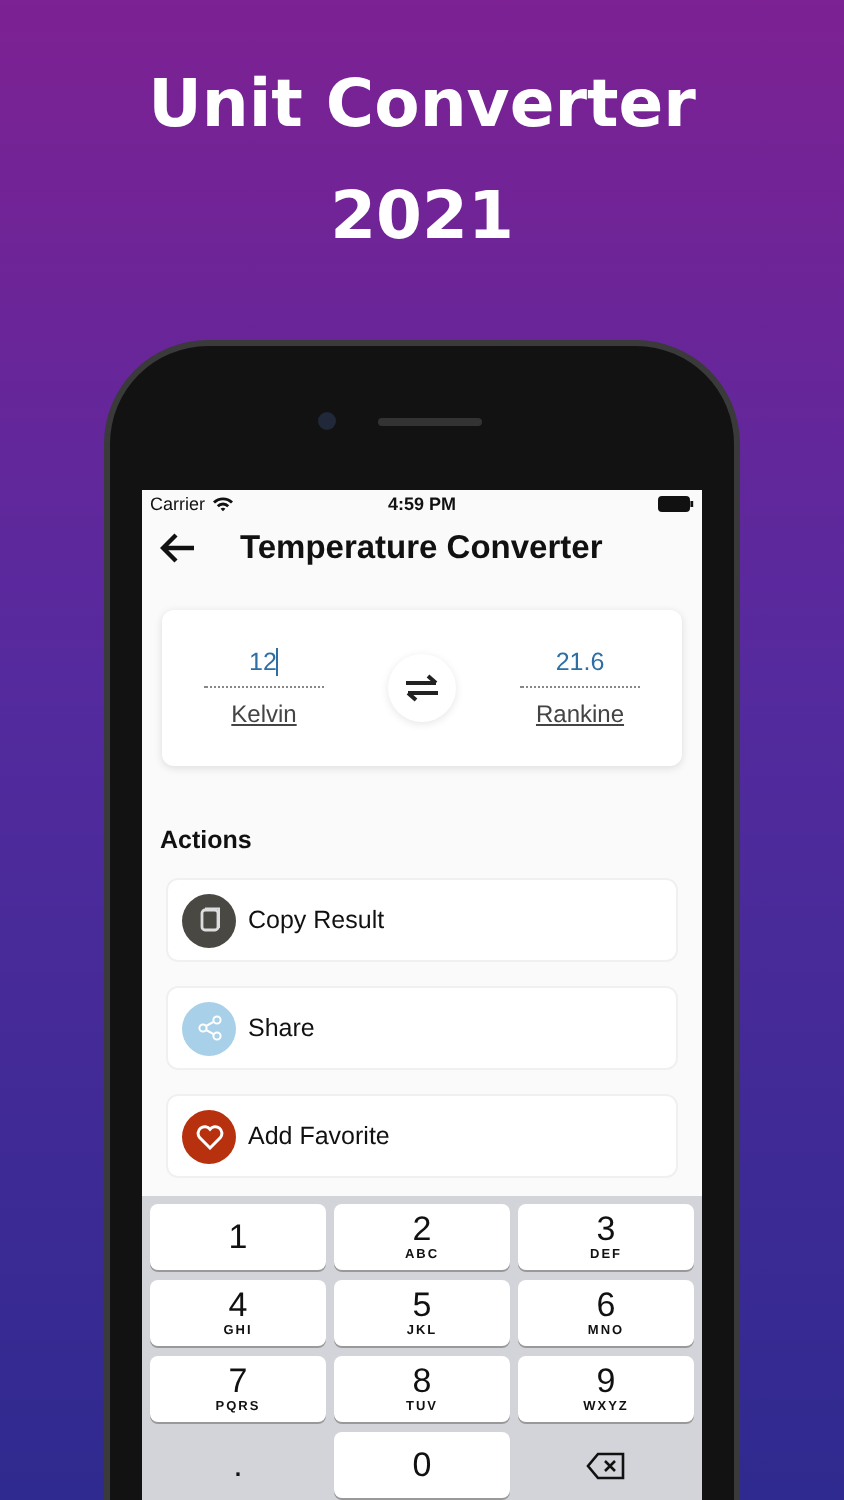 The image size is (844, 1500). Describe the element at coordinates (222, 504) in the screenshot. I see `wifi-icon` at that location.